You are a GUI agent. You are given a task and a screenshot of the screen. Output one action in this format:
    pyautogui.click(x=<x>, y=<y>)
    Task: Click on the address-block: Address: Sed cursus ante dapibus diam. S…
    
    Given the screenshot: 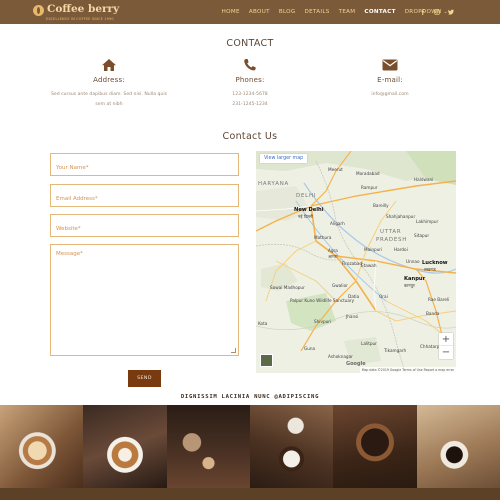 What is the action you would take?
    pyautogui.click(x=109, y=83)
    